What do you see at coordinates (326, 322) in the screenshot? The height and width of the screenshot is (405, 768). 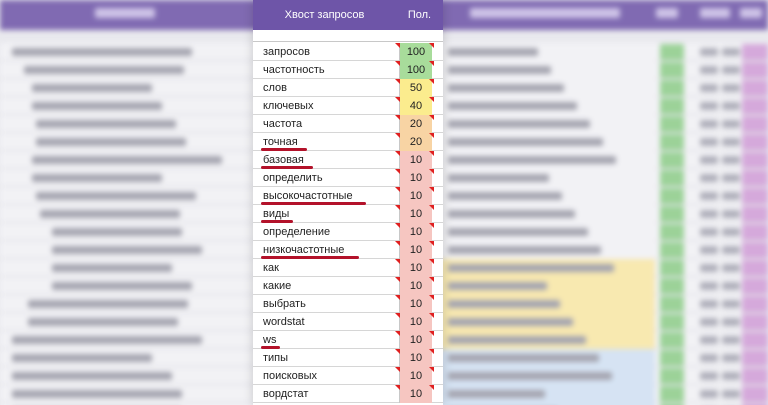 I see `tail-term-cell: wordstat` at bounding box center [326, 322].